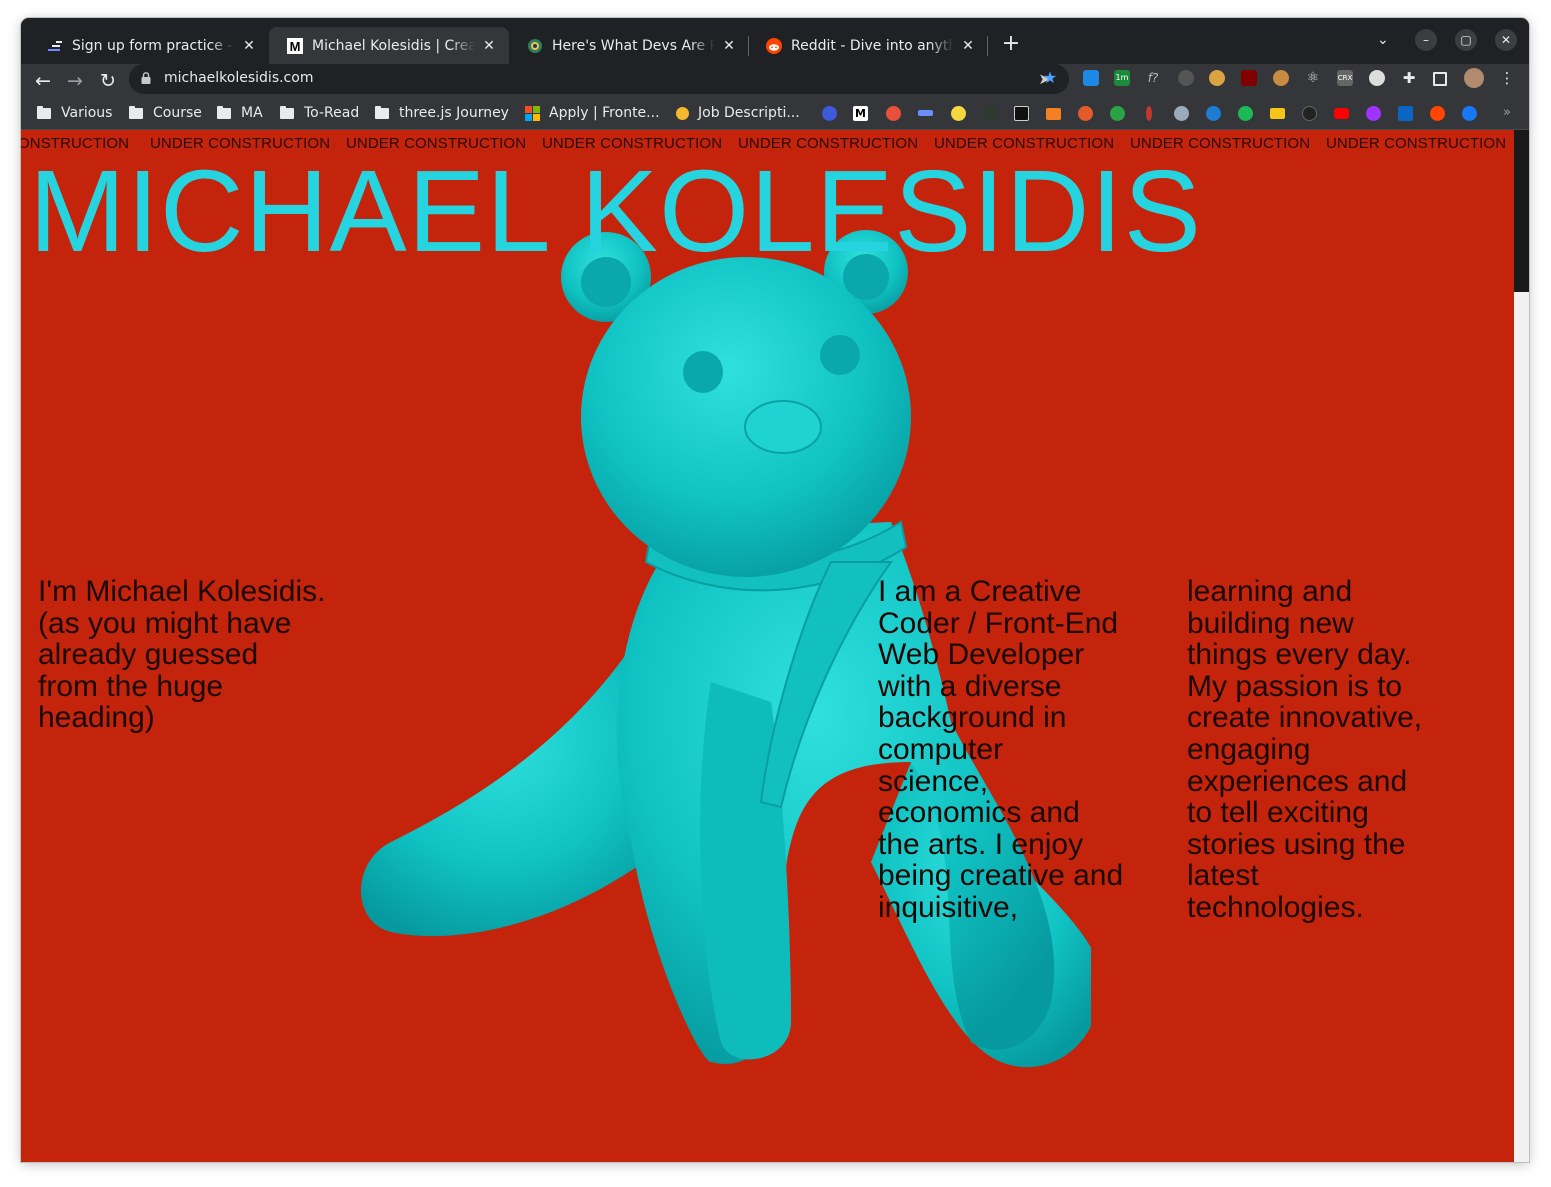 This screenshot has height=1187, width=1551. Describe the element at coordinates (153, 45) in the screenshot. I see `tab-title: Sign up form practice - Scrimba` at that location.